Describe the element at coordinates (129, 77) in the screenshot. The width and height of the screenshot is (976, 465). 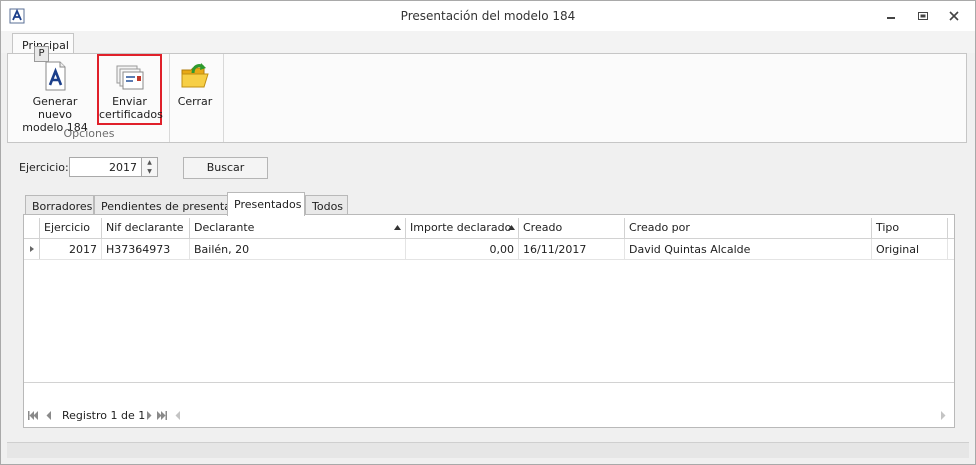
I see `certificates-icon` at that location.